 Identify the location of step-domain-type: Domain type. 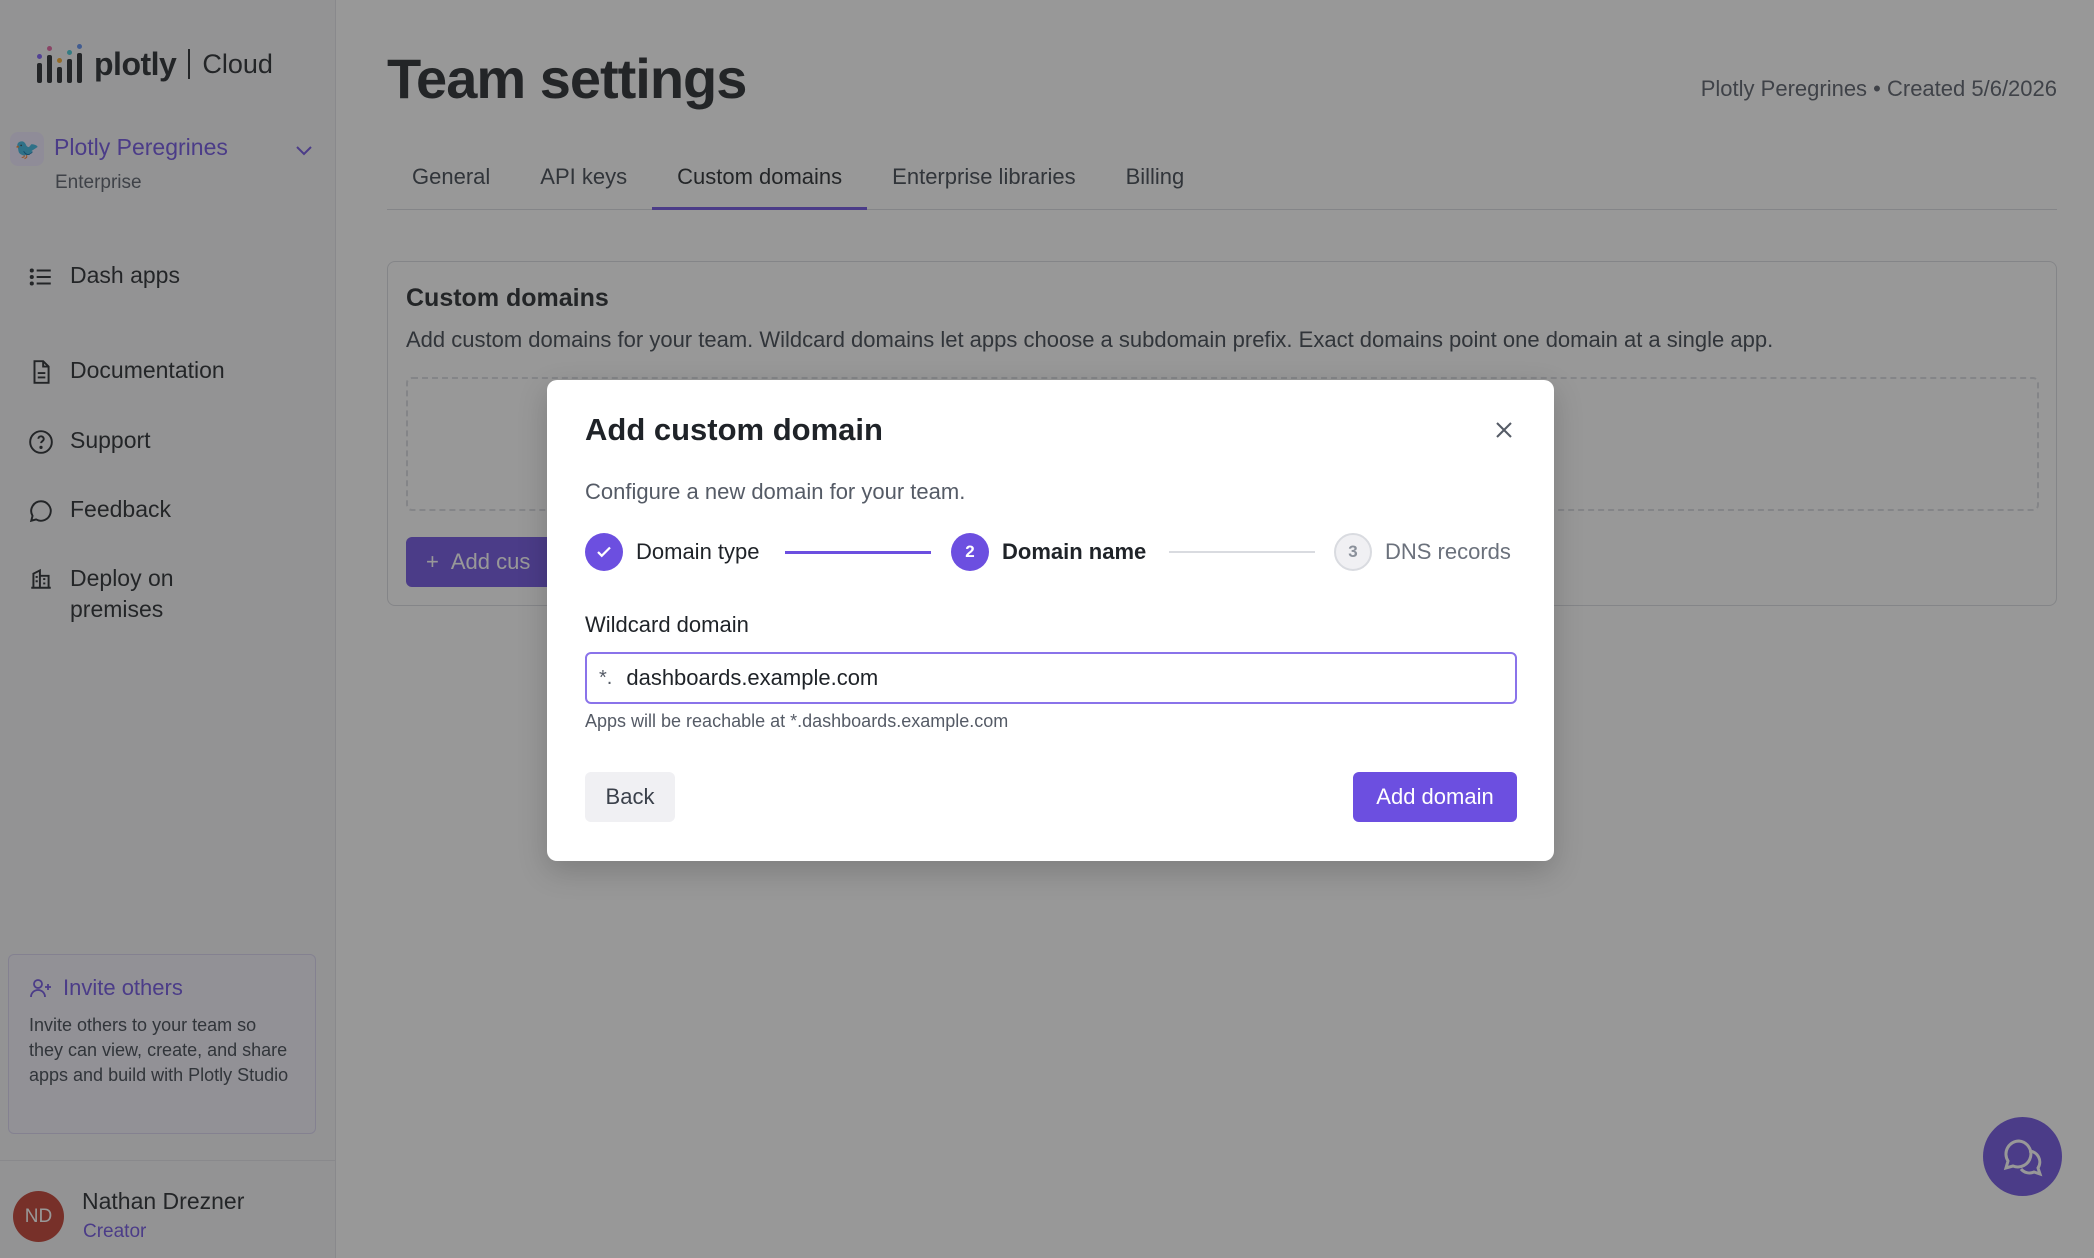
(672, 552).